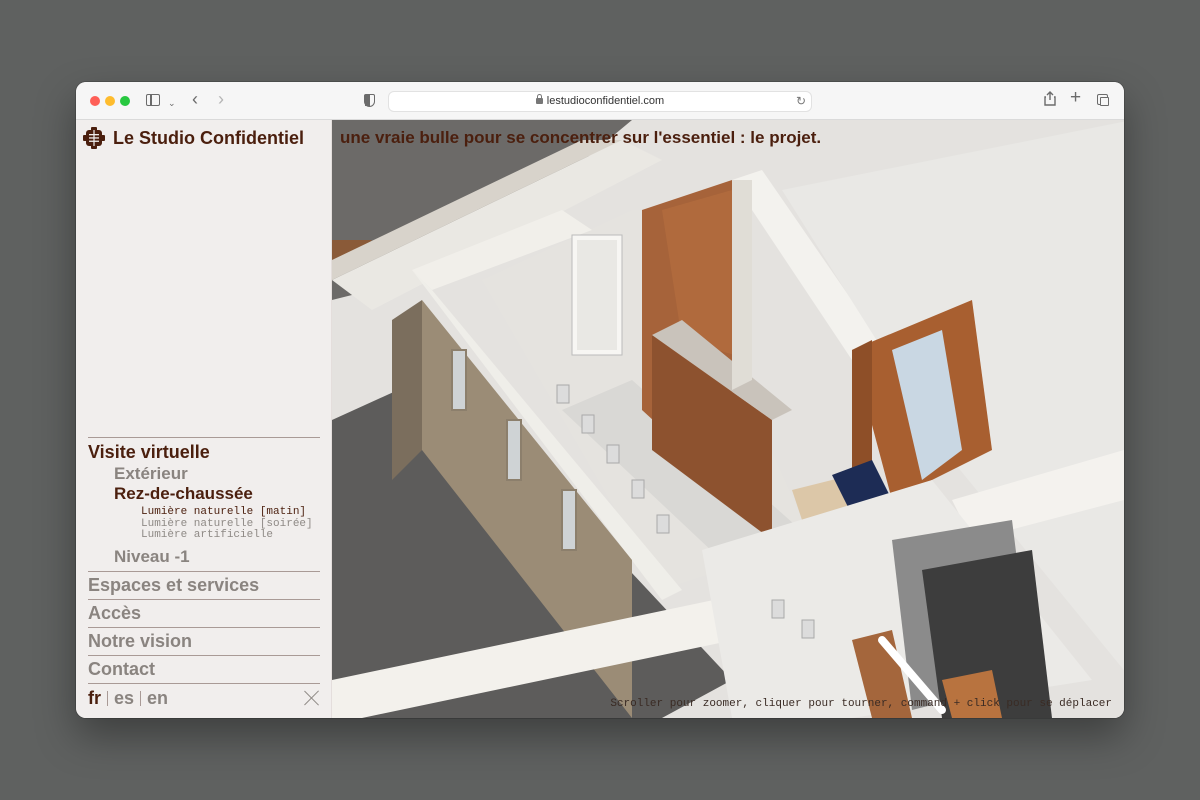 This screenshot has width=1200, height=800. Describe the element at coordinates (153, 100) in the screenshot. I see `sidebar-toggle-icon` at that location.